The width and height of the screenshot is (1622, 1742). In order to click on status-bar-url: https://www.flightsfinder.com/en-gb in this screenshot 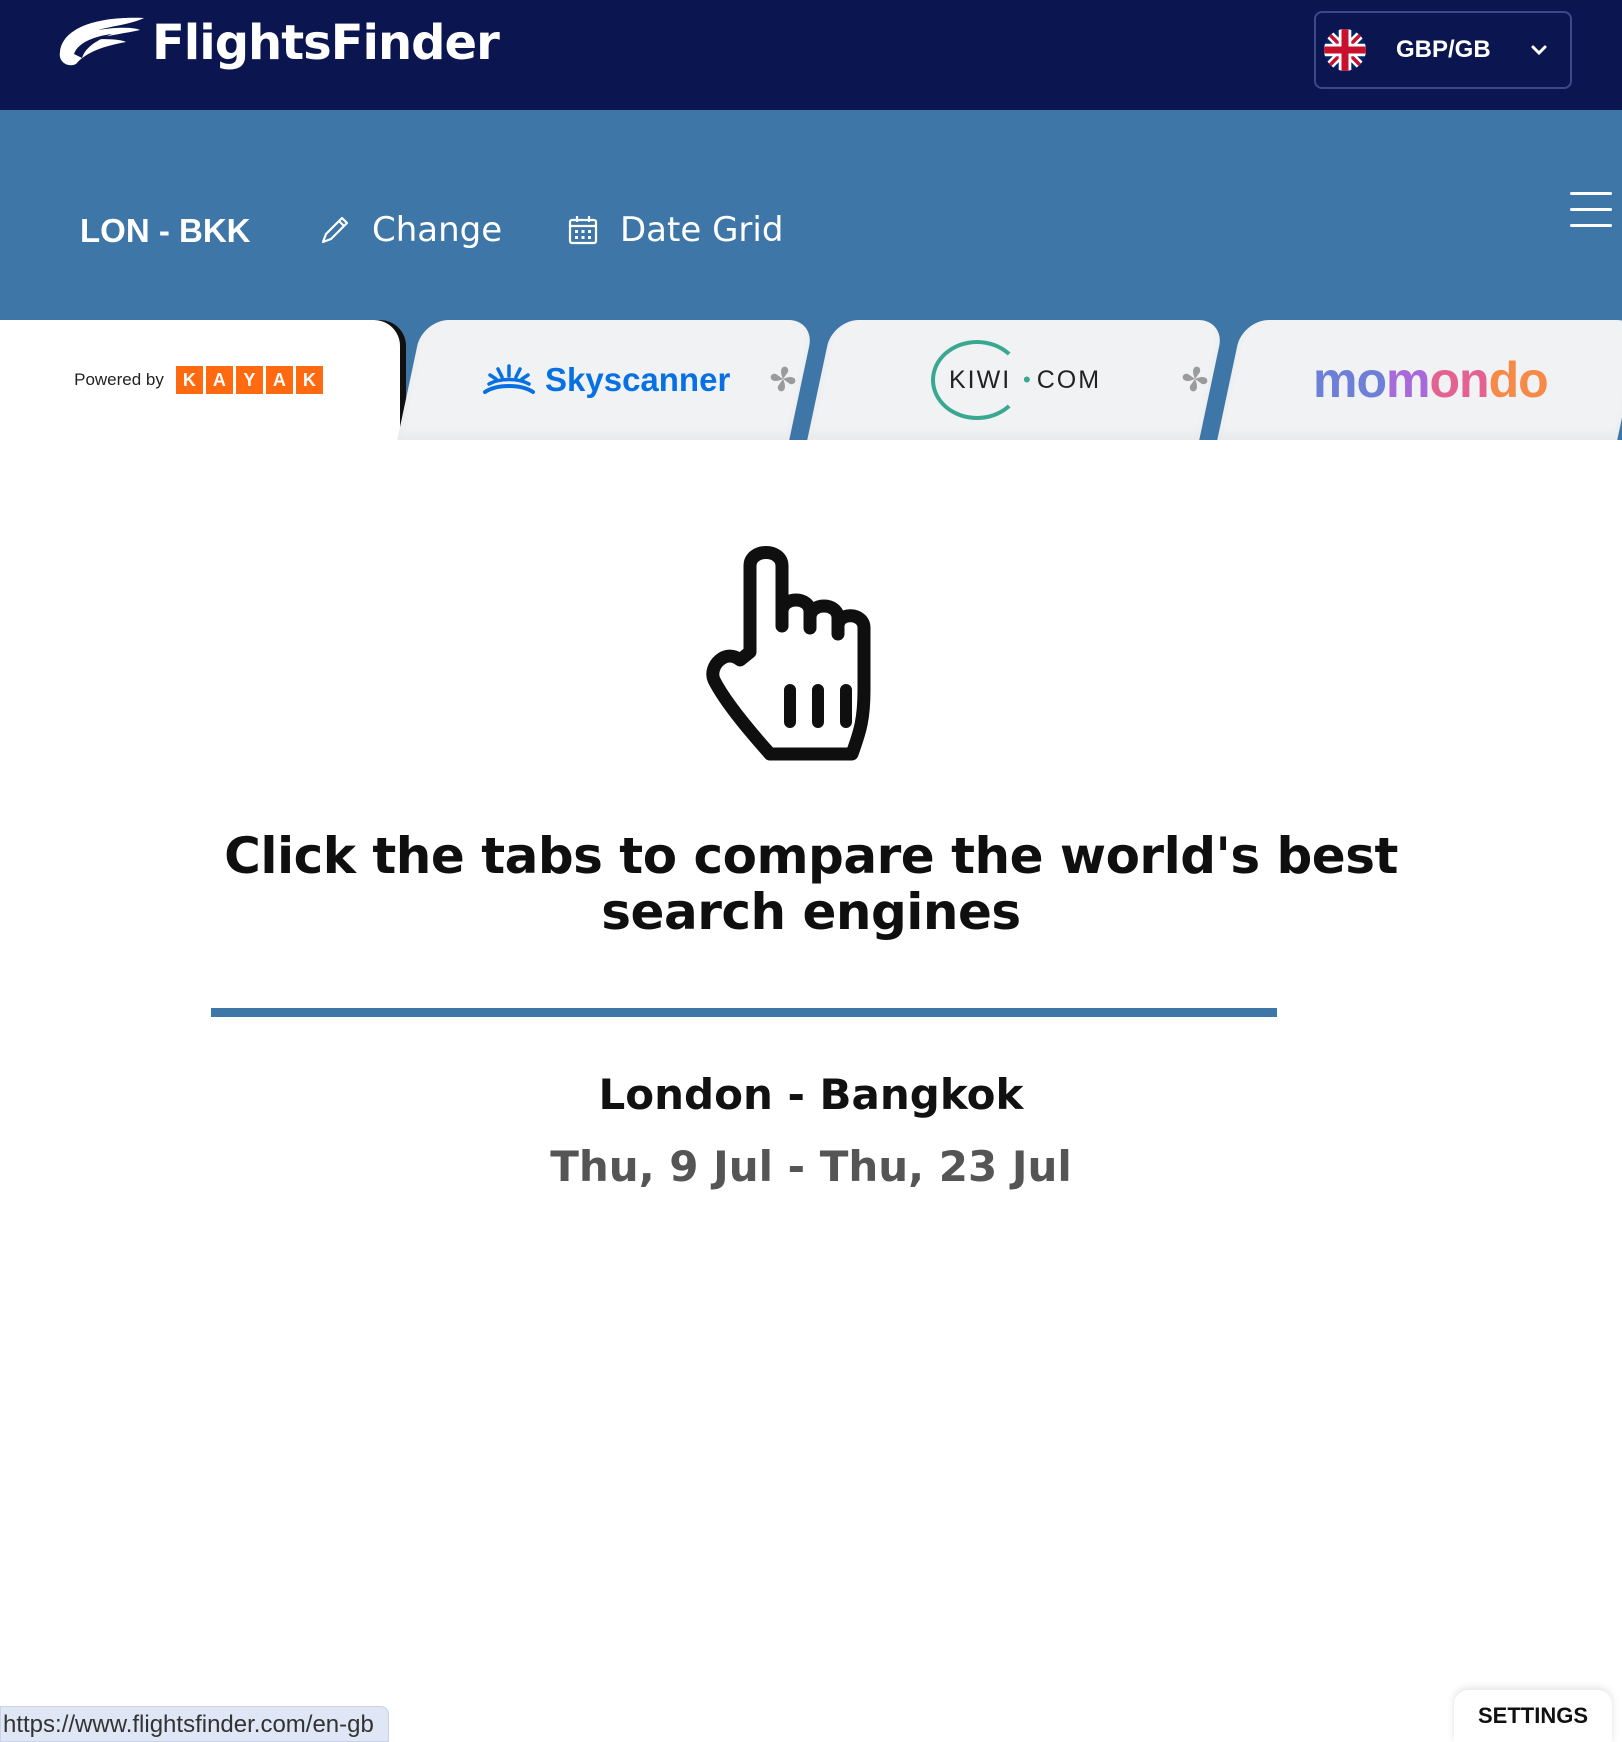, I will do `click(194, 1724)`.